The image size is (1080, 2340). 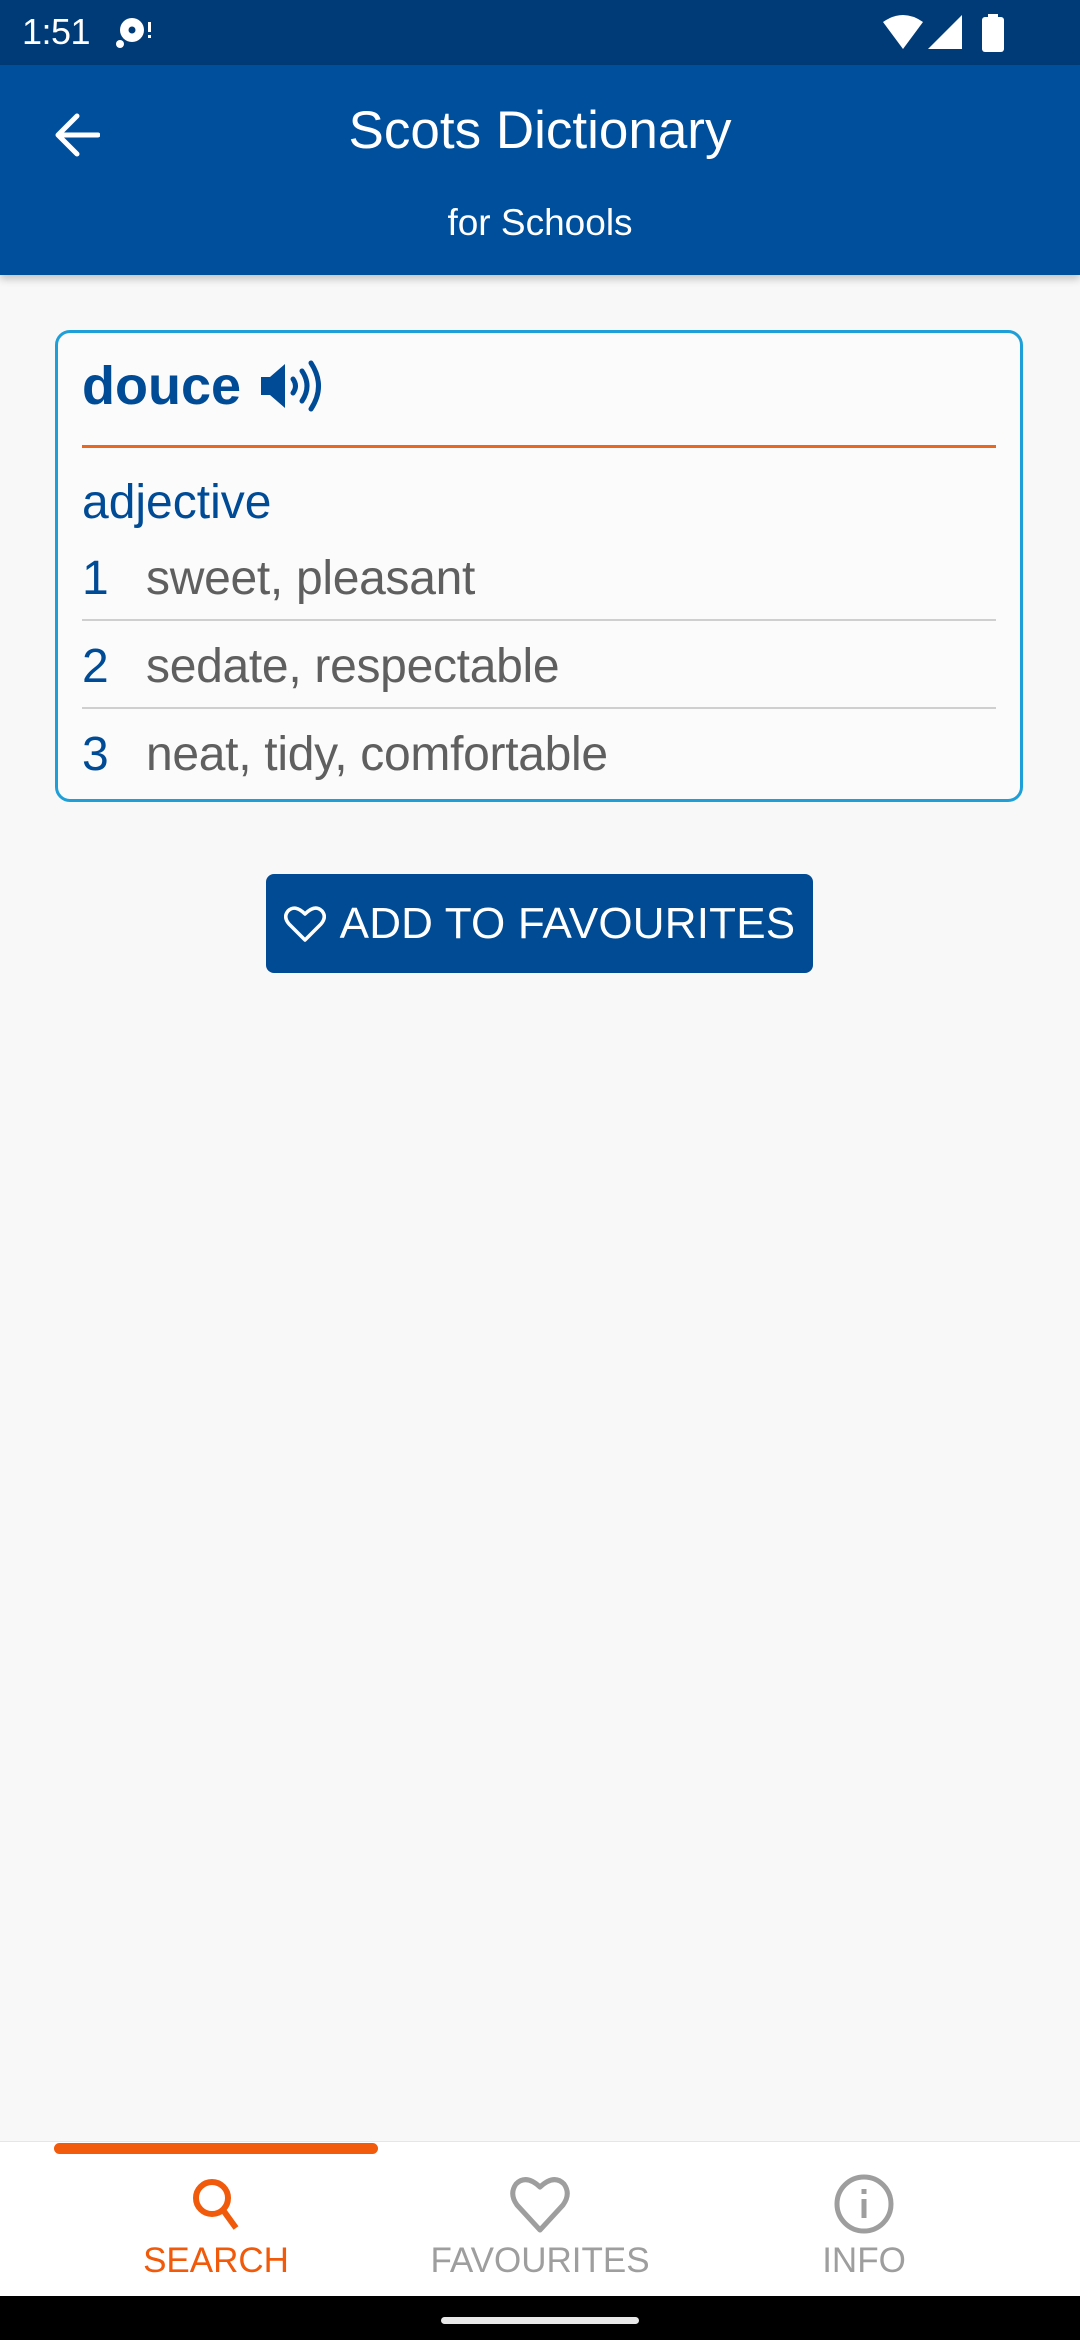 I want to click on tab-info: INFO, so click(x=864, y=2219).